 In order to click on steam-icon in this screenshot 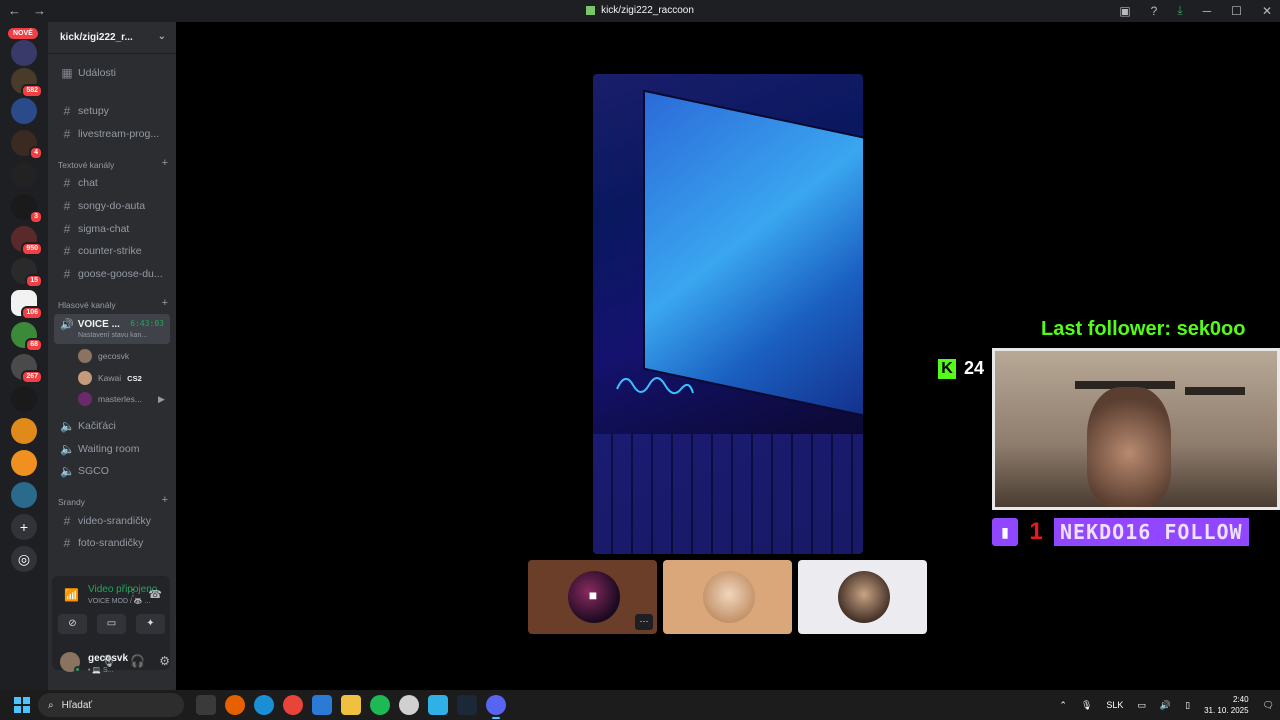, I will do `click(467, 705)`.